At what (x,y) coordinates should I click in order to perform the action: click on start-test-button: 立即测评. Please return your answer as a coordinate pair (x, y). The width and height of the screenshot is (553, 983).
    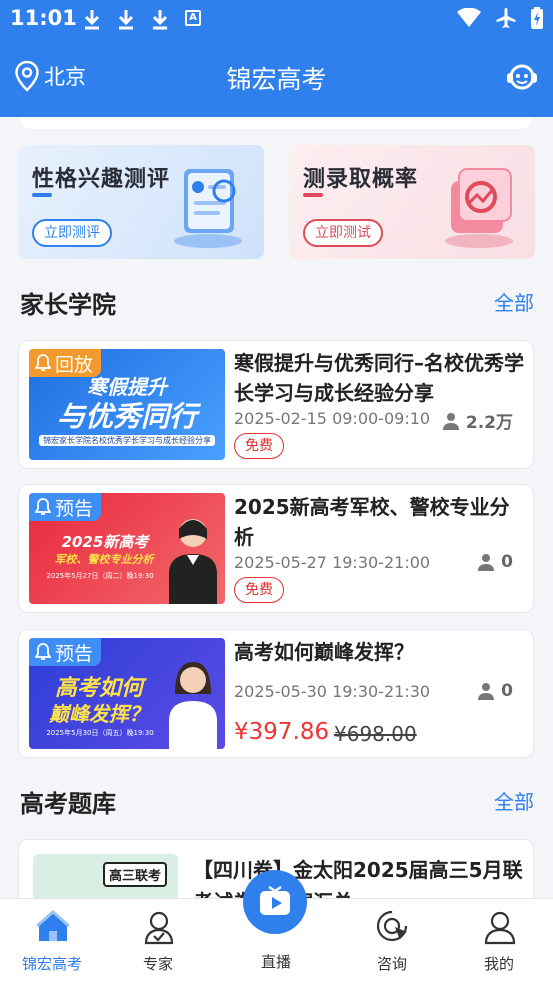
    Looking at the image, I should click on (72, 233).